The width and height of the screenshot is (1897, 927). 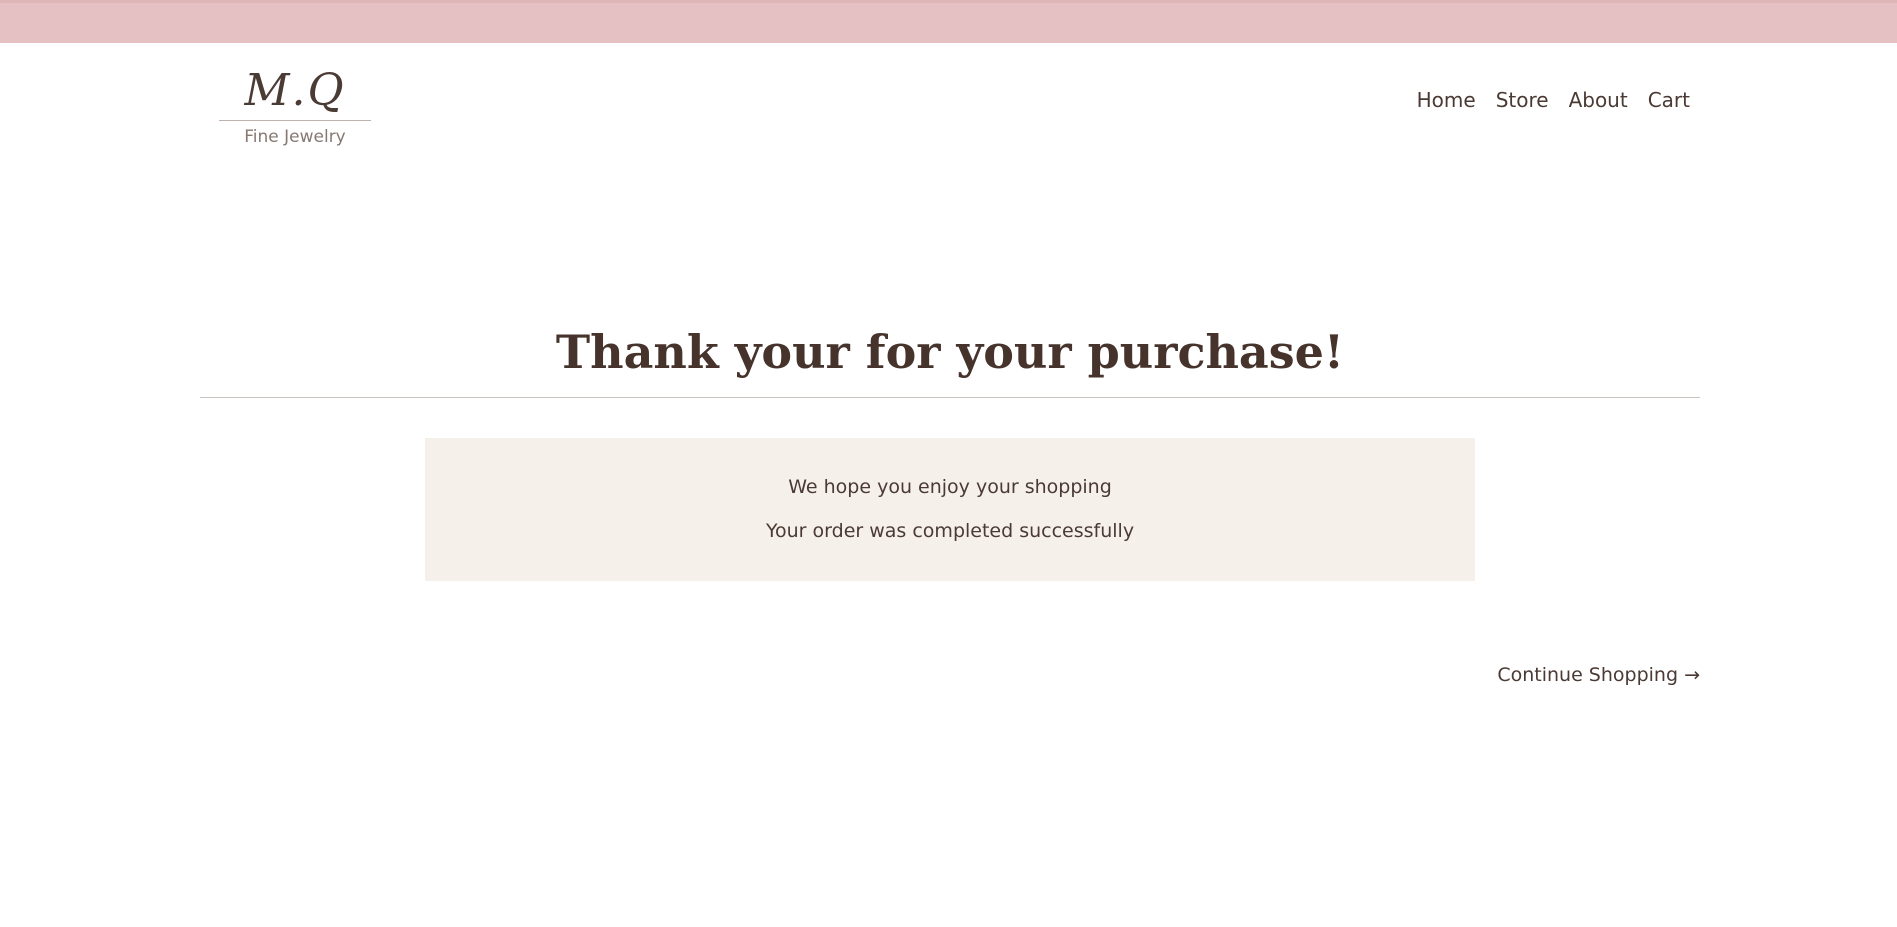 What do you see at coordinates (1598, 100) in the screenshot?
I see `nav-about-link: About` at bounding box center [1598, 100].